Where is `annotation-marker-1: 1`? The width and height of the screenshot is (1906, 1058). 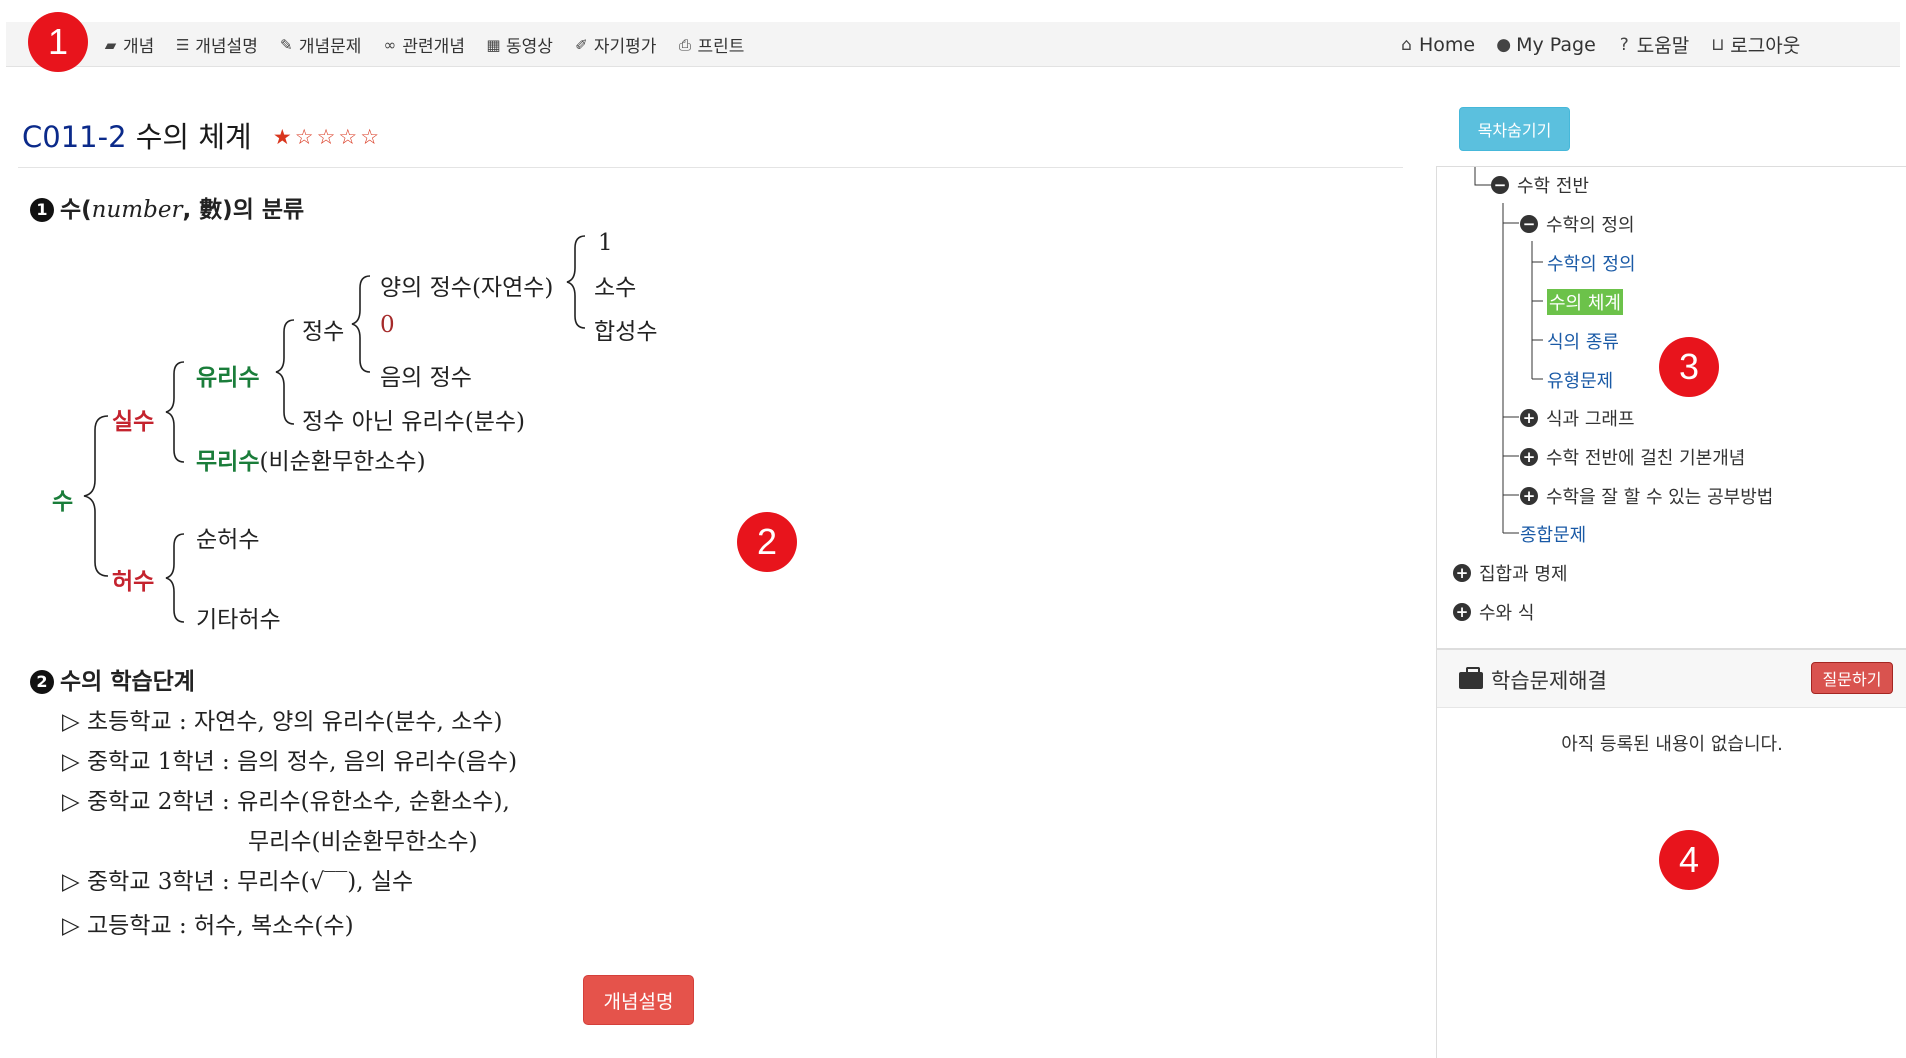 annotation-marker-1: 1 is located at coordinates (58, 42).